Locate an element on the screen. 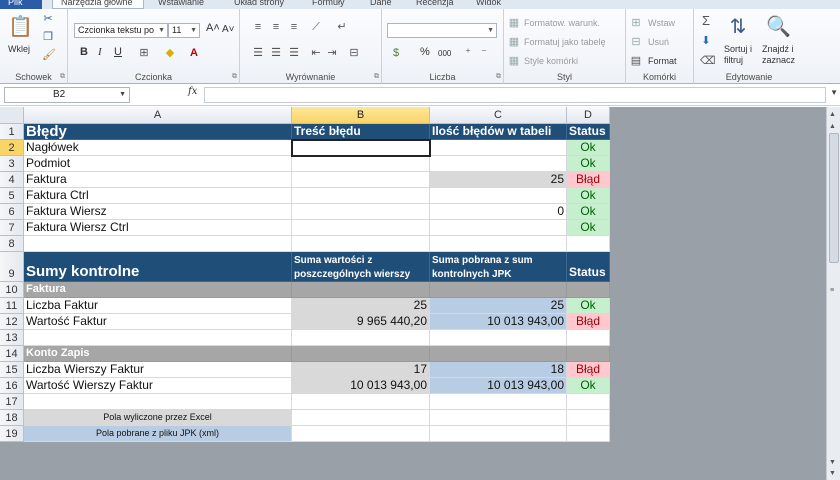 The width and height of the screenshot is (840, 480). borders-icon: ⊞ is located at coordinates (144, 53).